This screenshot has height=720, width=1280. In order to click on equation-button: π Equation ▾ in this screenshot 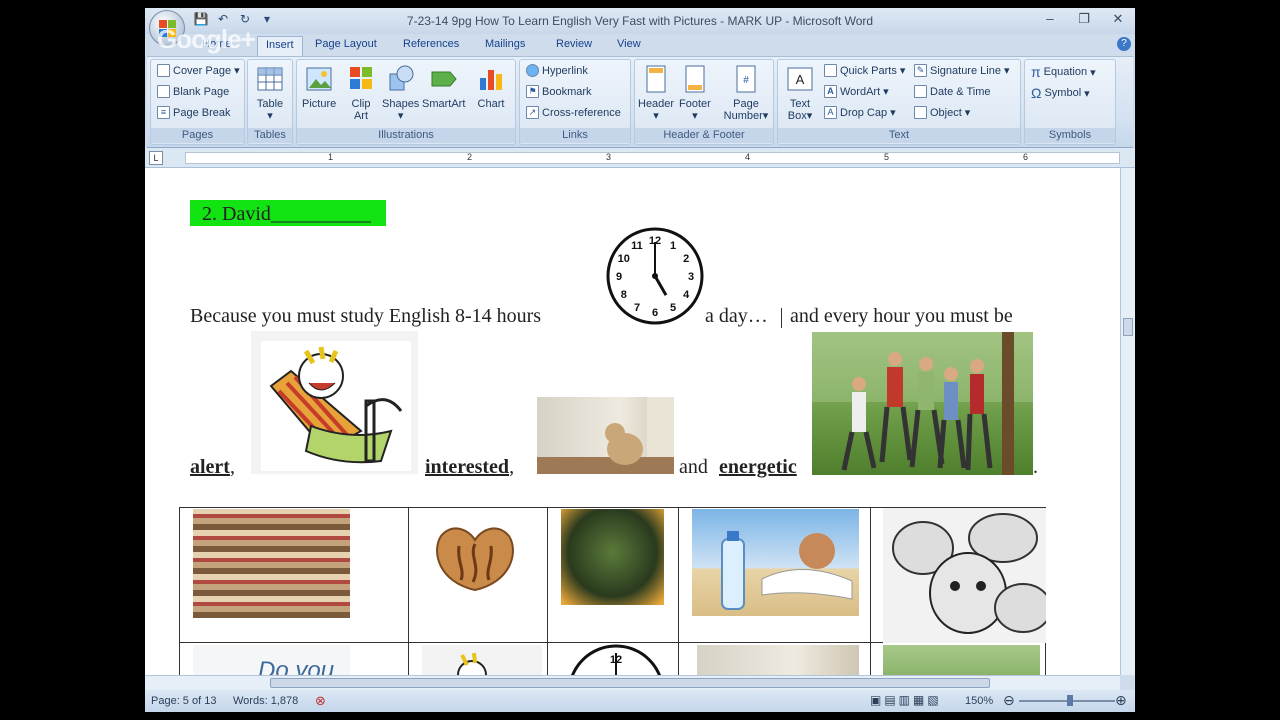, I will do `click(1063, 72)`.